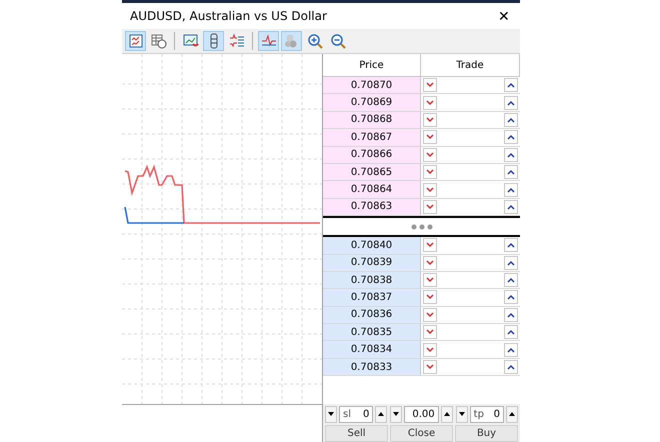  Describe the element at coordinates (372, 297) in the screenshot. I see `price-cell: 0.70837` at that location.